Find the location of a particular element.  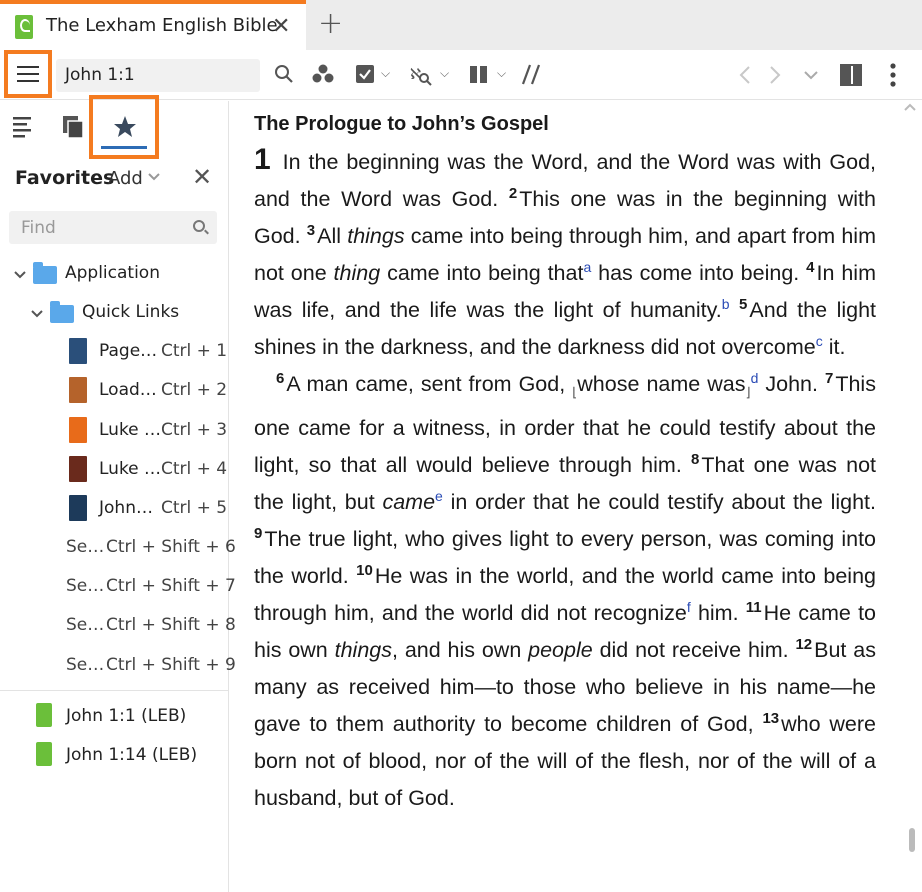

verse-number: 12 is located at coordinates (803, 644).